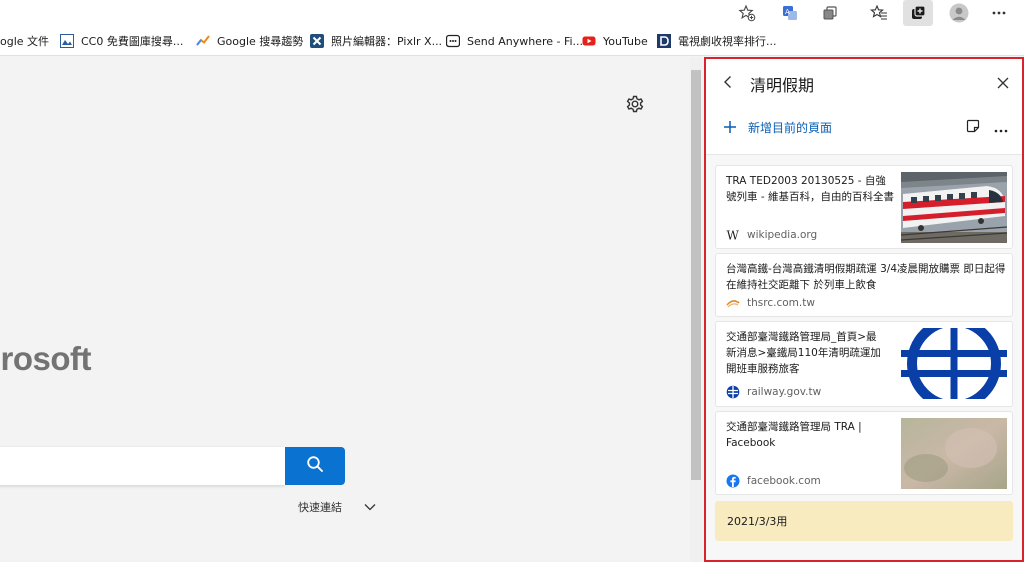 This screenshot has width=1024, height=562. What do you see at coordinates (696, 275) in the screenshot?
I see `scrollbar-thumb` at bounding box center [696, 275].